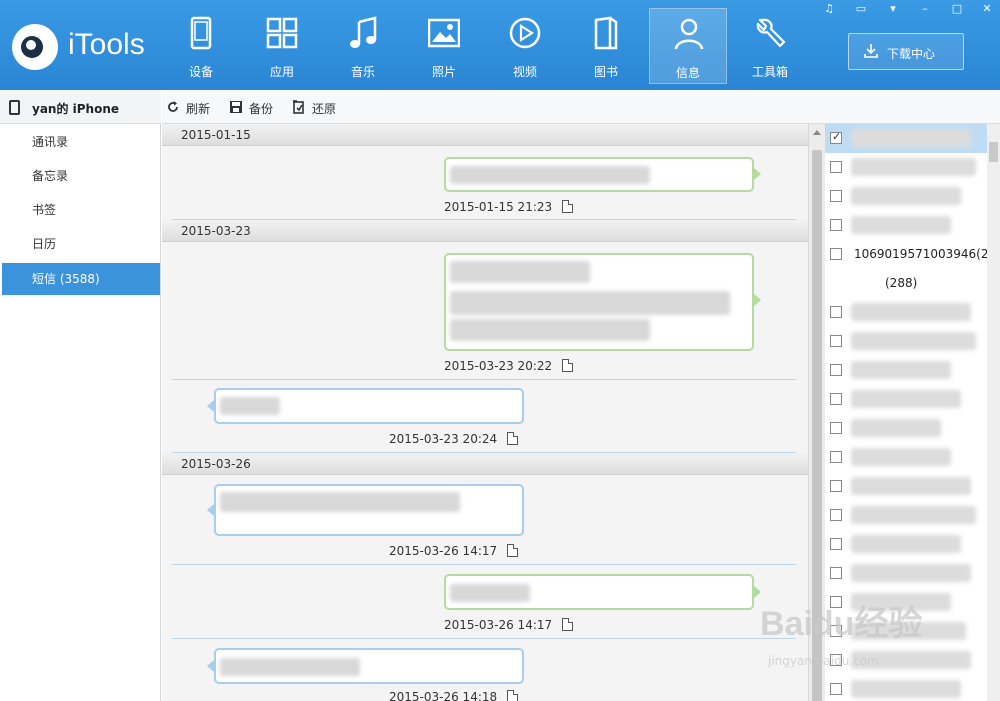  I want to click on message-timestamp: 2015-01-15 21:23, so click(498, 207).